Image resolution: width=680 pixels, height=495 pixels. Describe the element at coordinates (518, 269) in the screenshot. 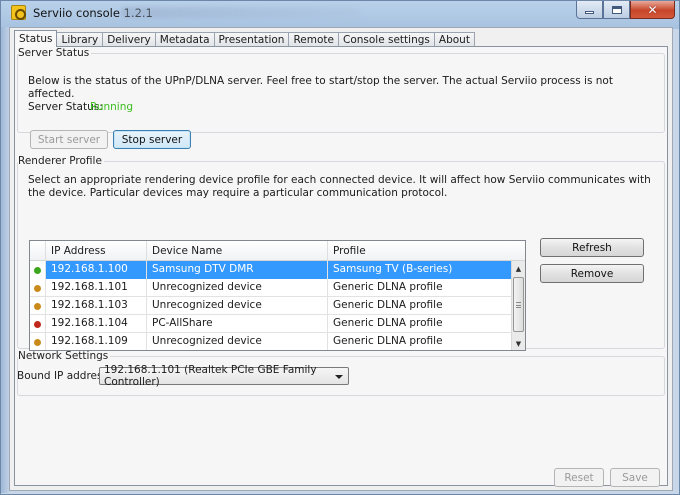

I see `scroll-up-icon: ▲` at that location.